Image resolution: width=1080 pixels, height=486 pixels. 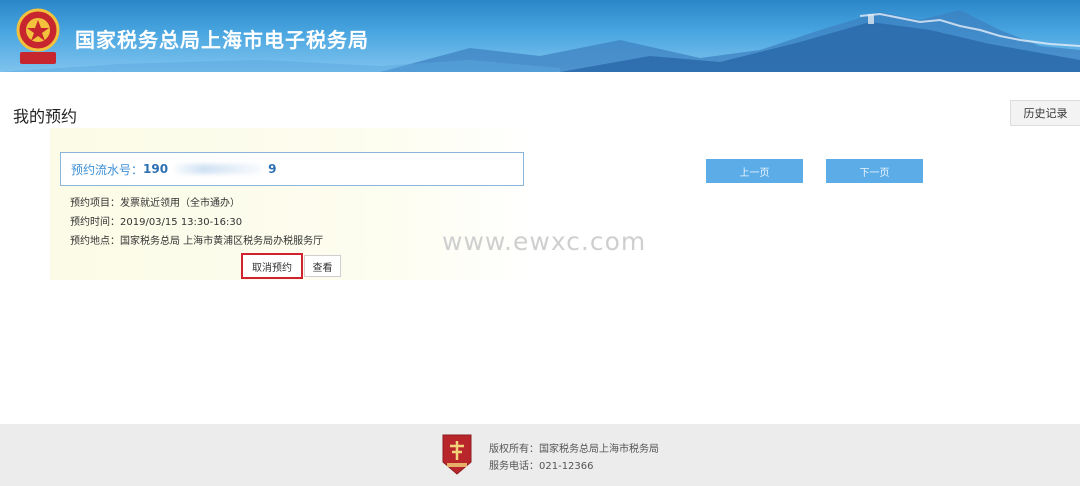 What do you see at coordinates (540, 36) in the screenshot?
I see `site-header: 国家税务总局上海市电子税务局` at bounding box center [540, 36].